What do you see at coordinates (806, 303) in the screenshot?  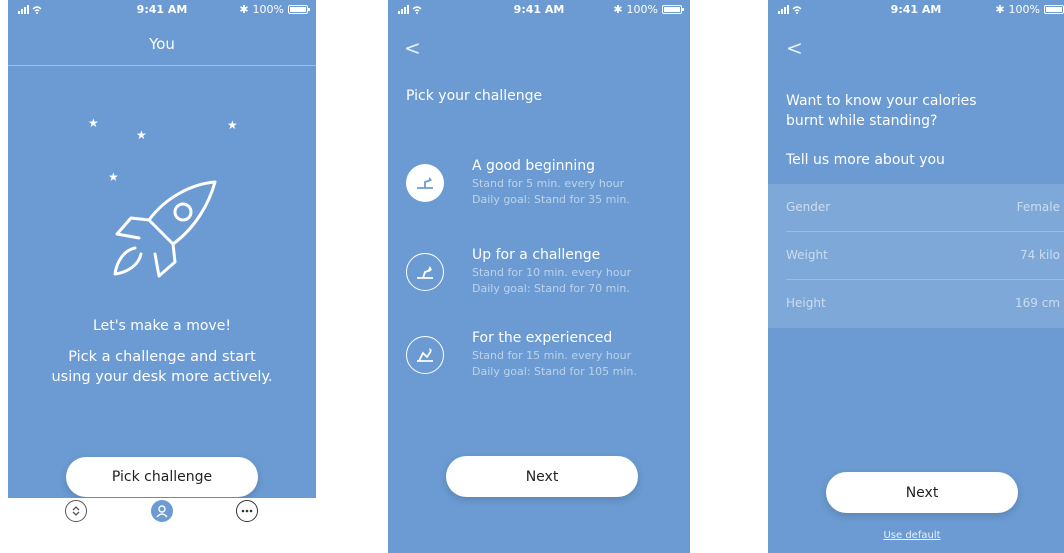 I see `field-label: Height` at bounding box center [806, 303].